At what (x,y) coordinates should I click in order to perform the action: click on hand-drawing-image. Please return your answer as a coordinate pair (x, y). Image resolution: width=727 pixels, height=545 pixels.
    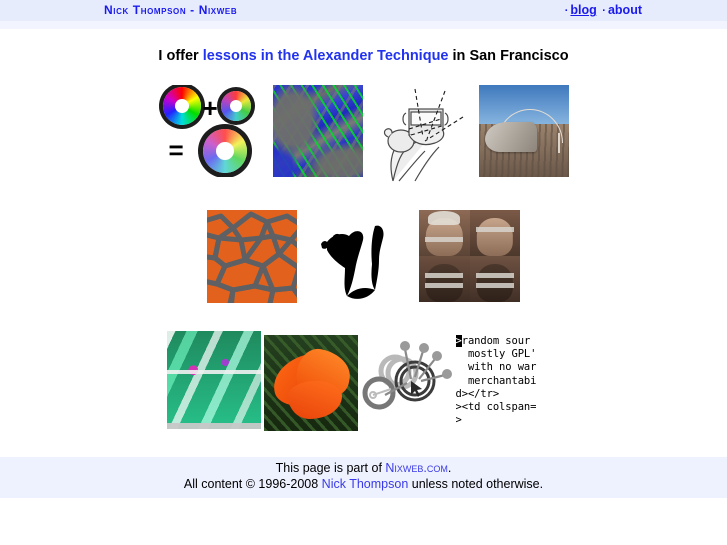
    Looking at the image, I should click on (421, 133).